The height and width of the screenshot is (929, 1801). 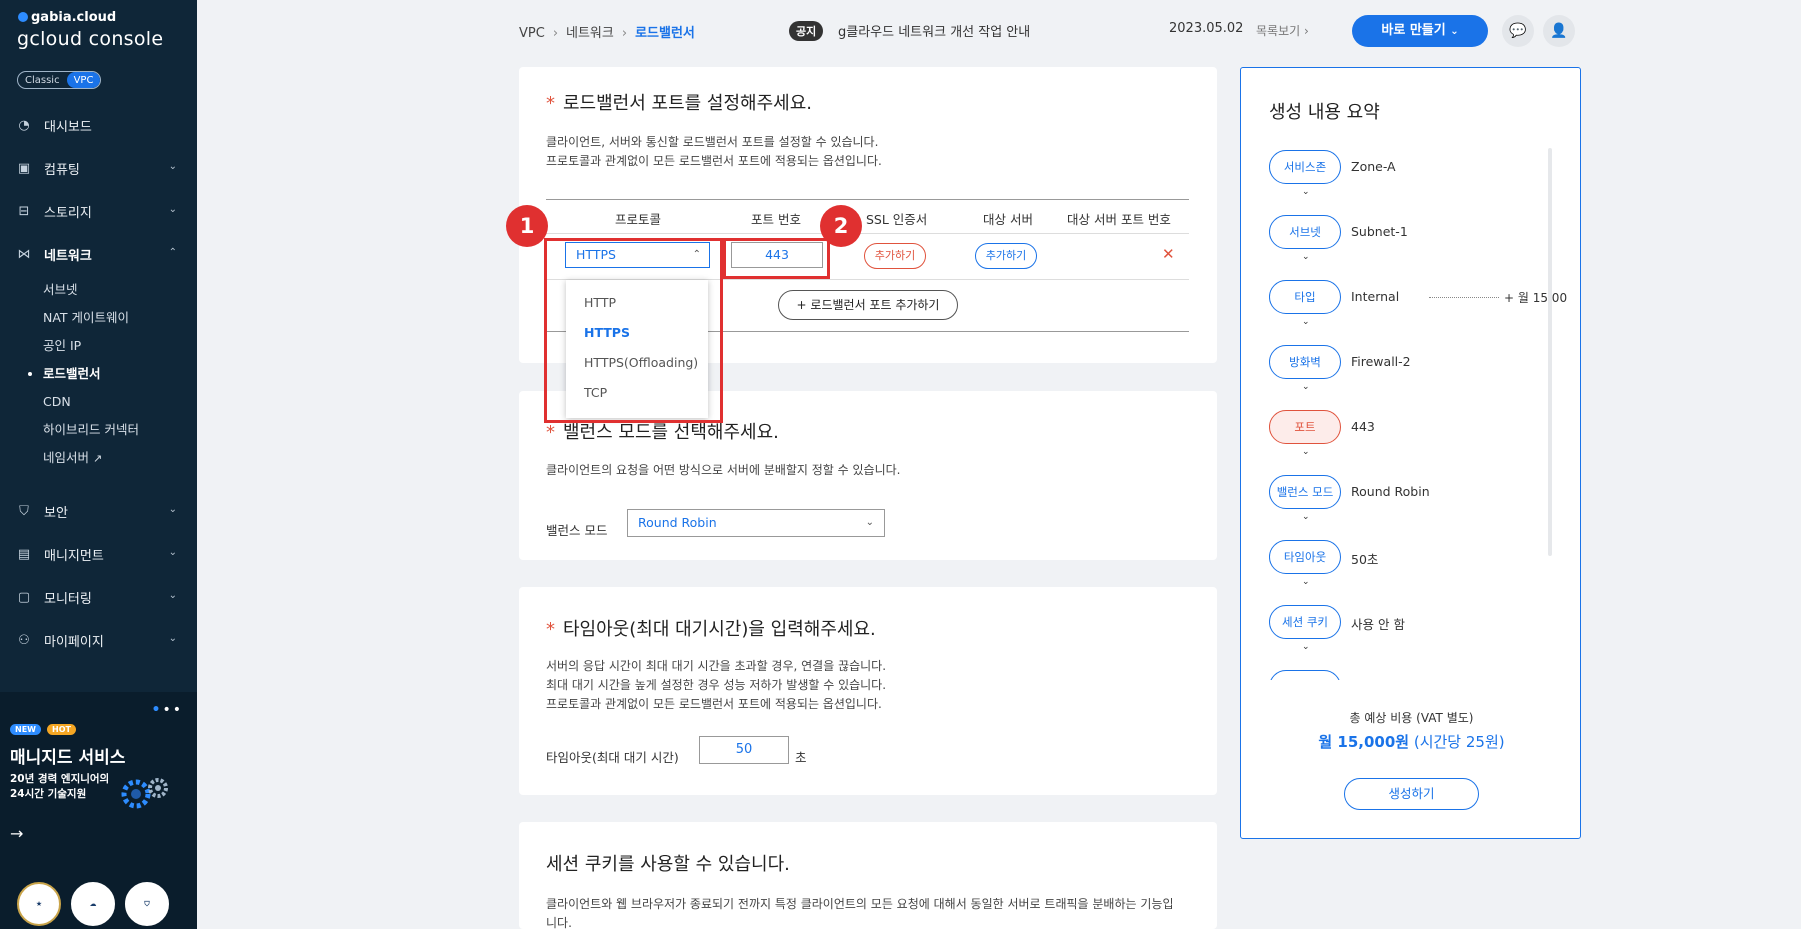 I want to click on col-ssl: SSL 인증서, so click(x=897, y=219).